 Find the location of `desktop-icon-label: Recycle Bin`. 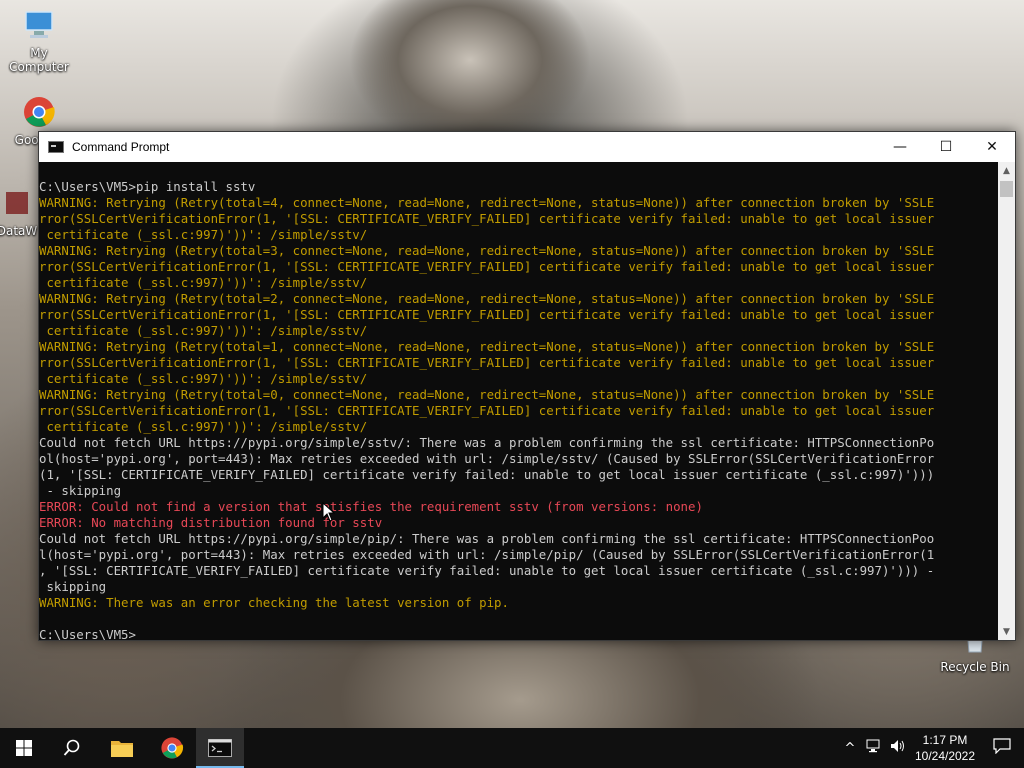

desktop-icon-label: Recycle Bin is located at coordinates (975, 667).